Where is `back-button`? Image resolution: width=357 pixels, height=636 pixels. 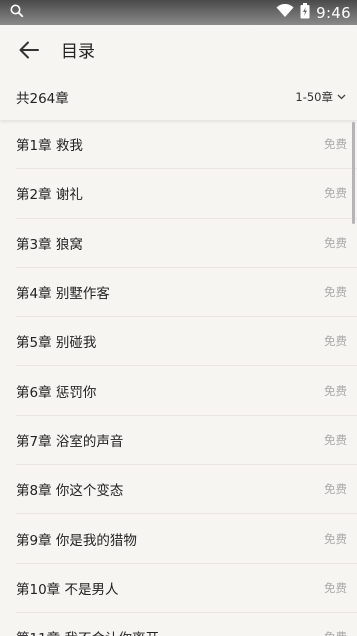
back-button is located at coordinates (29, 50).